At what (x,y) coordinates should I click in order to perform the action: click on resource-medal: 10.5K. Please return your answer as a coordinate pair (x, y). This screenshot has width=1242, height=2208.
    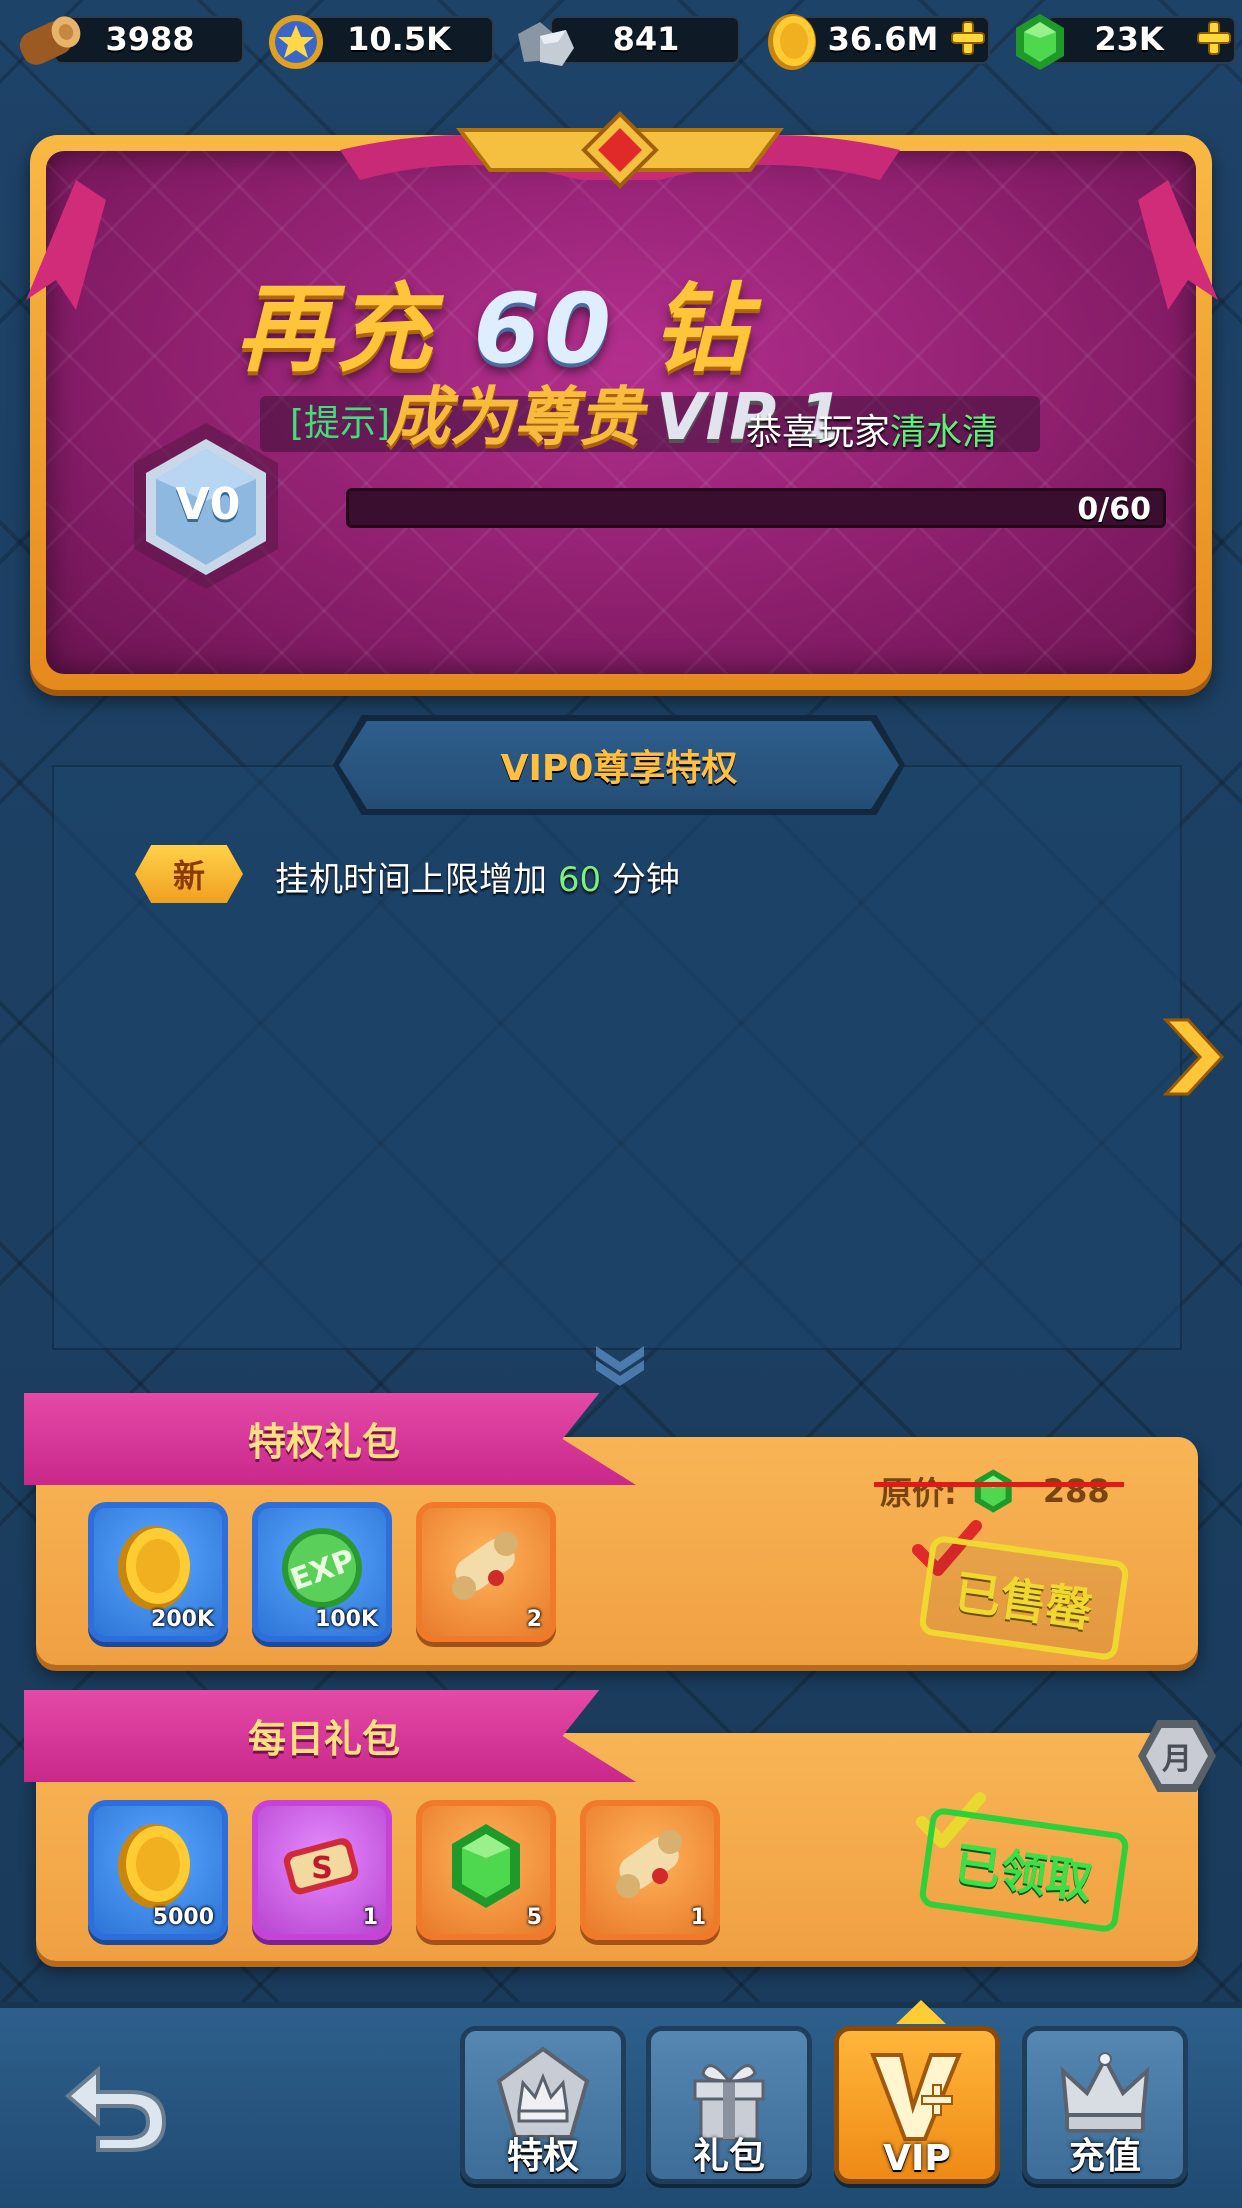
    Looking at the image, I should click on (378, 40).